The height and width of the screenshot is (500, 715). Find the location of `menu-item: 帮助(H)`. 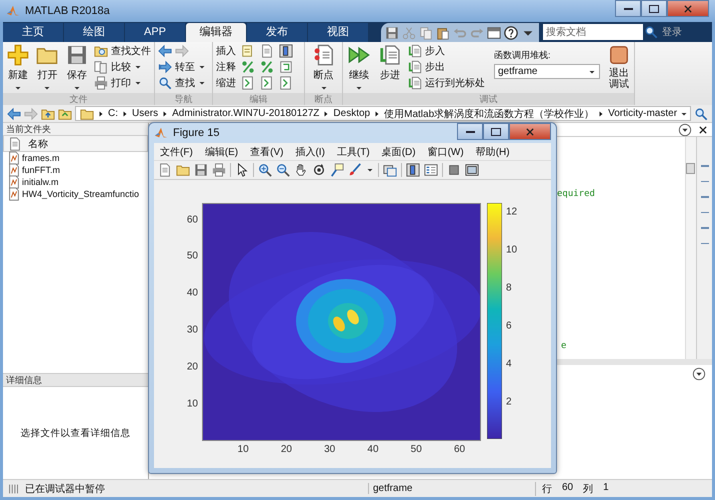

menu-item: 帮助(H) is located at coordinates (493, 151).